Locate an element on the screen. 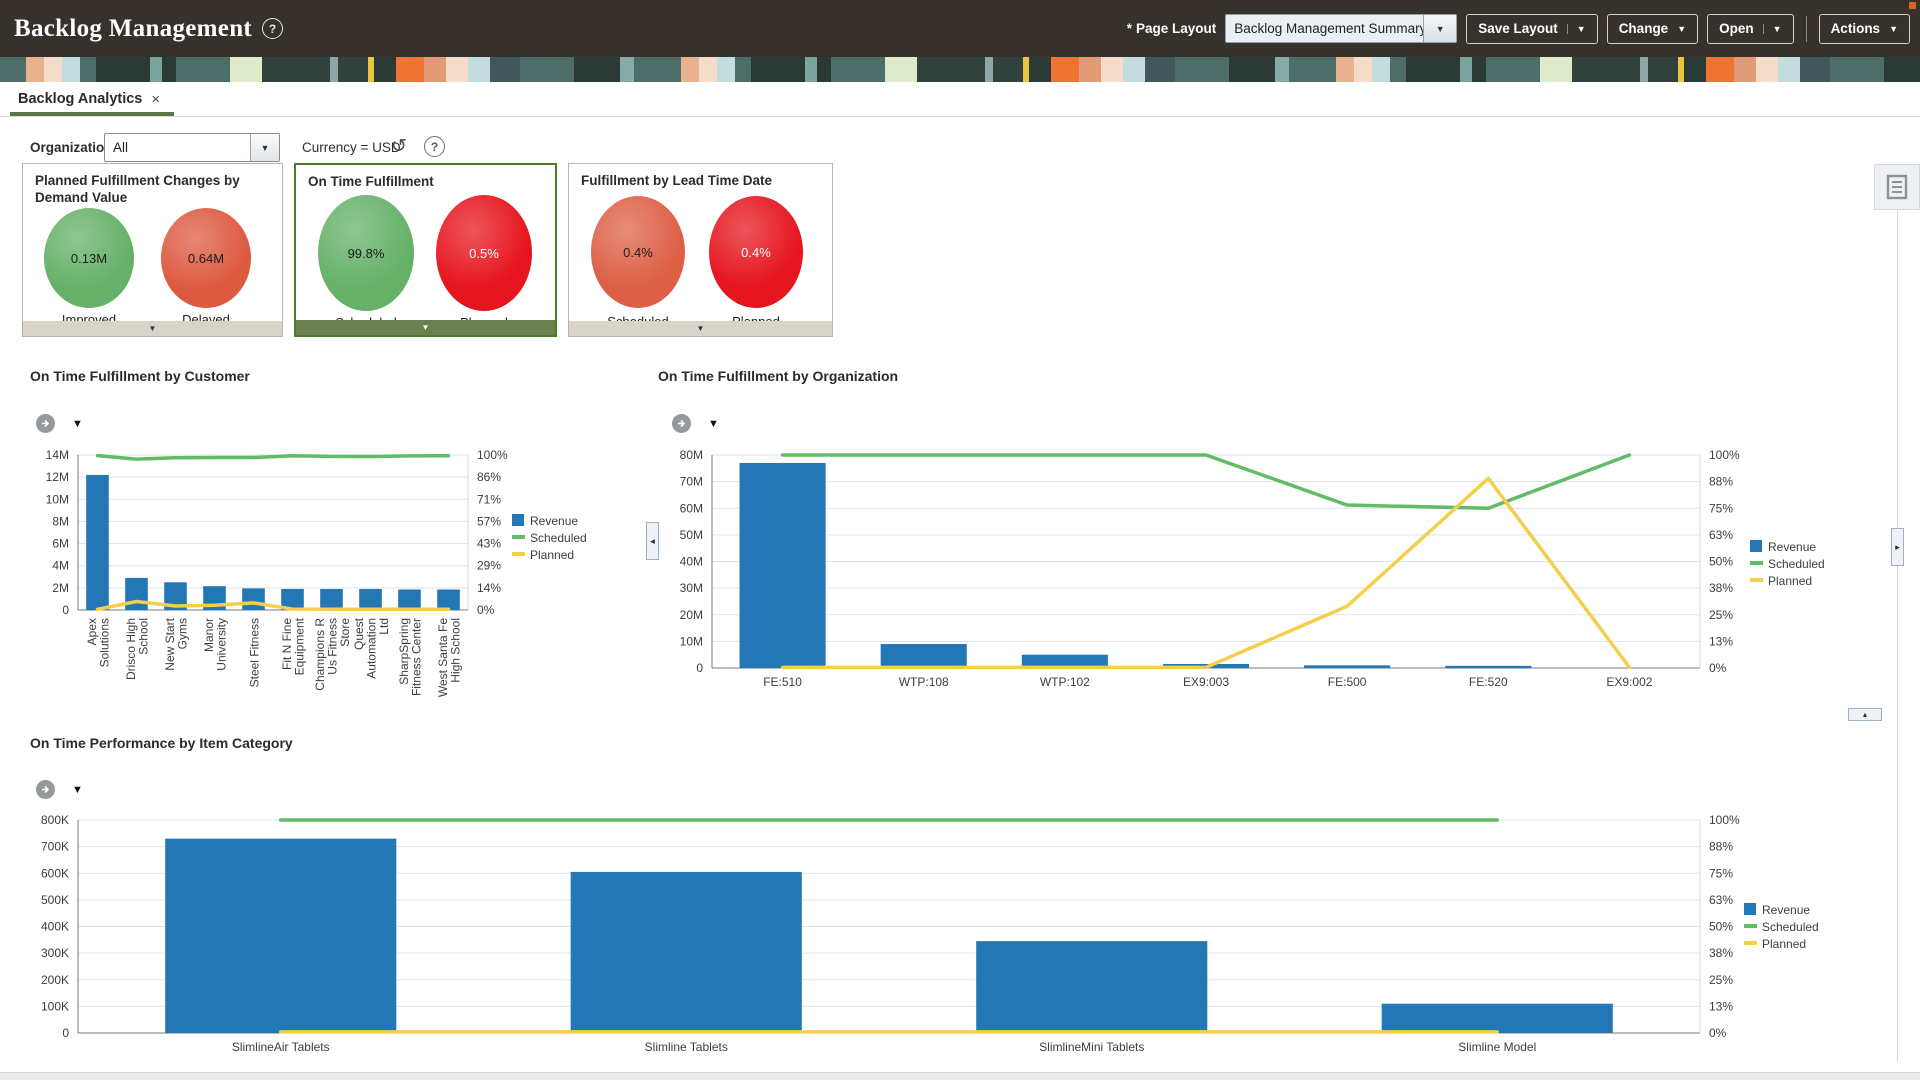 The image size is (1920, 1080). svg-text: 50M is located at coordinates (691, 535).